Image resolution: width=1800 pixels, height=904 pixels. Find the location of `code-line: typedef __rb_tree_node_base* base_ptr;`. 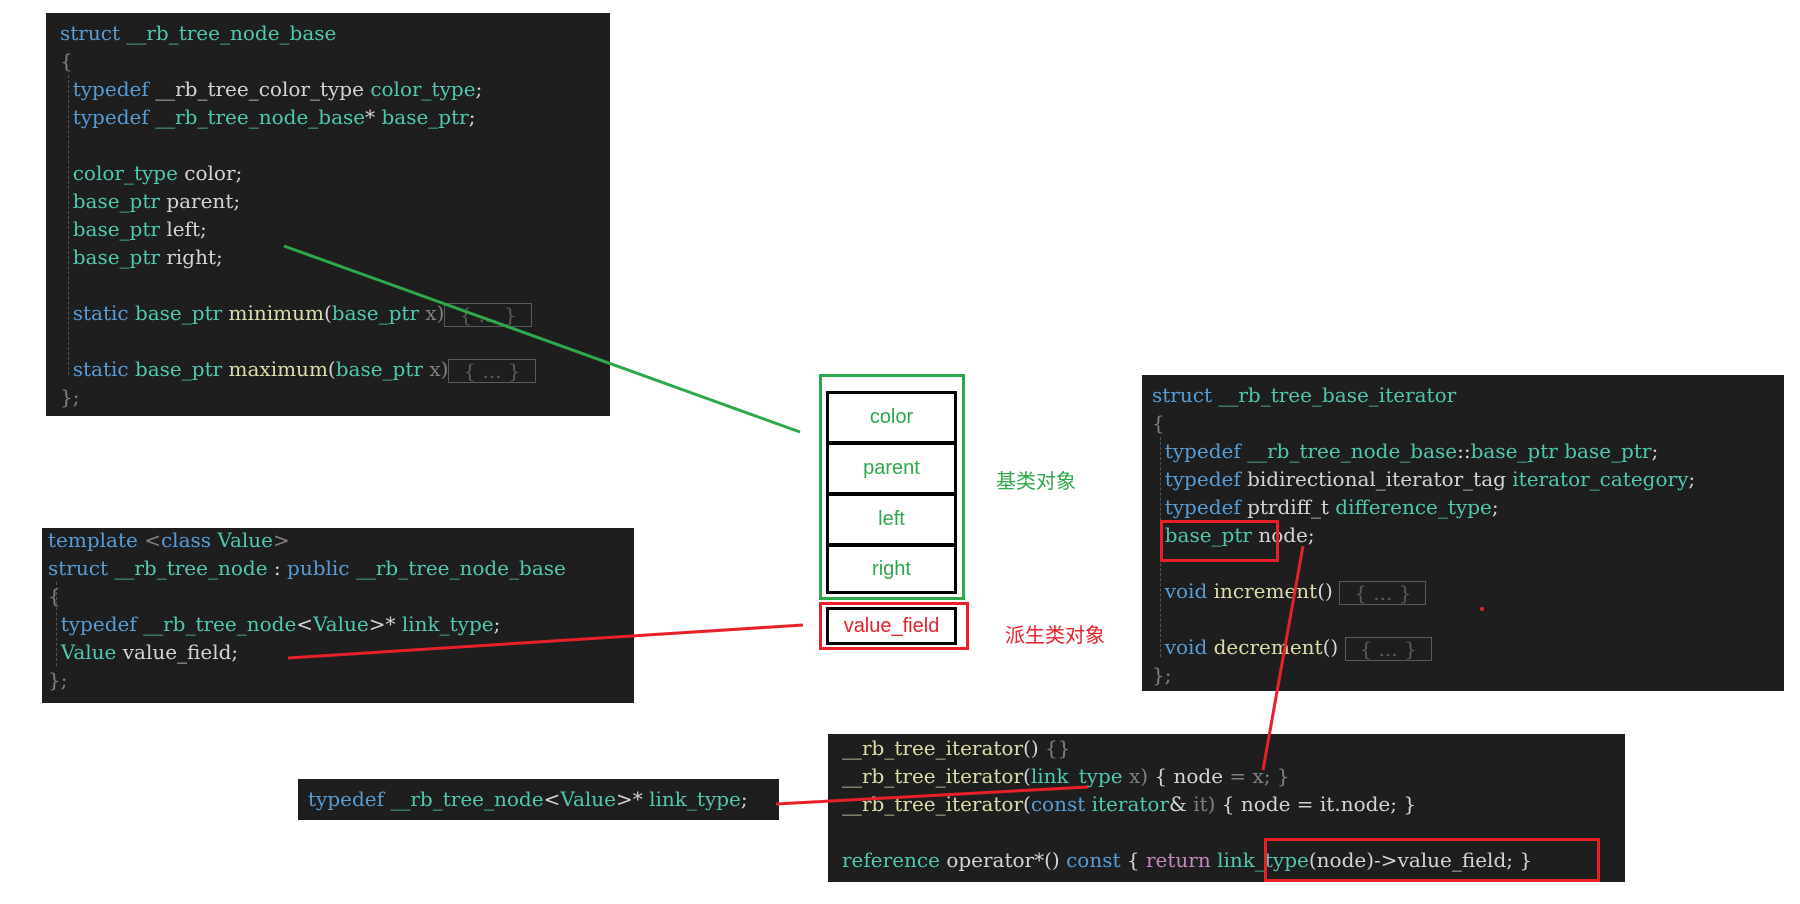

code-line: typedef __rb_tree_node_base* base_ptr; is located at coordinates (328, 117).